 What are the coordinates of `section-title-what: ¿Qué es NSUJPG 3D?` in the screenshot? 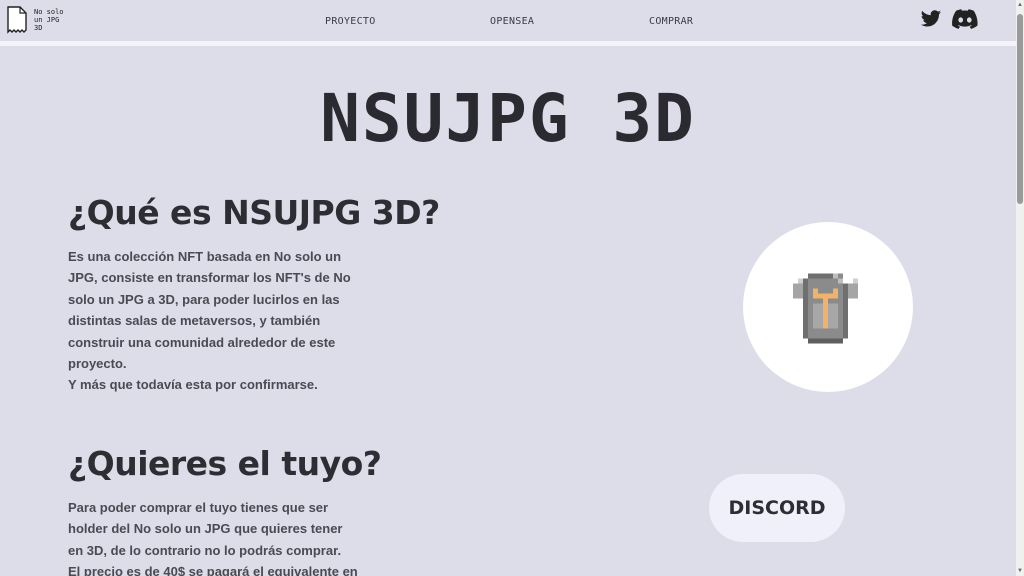 It's located at (254, 212).